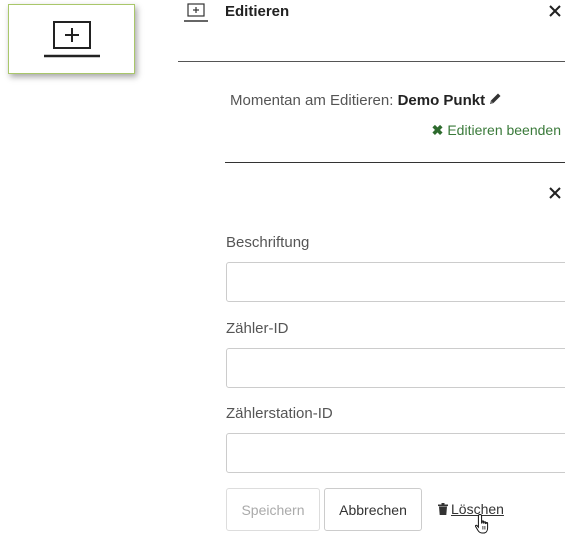 The width and height of the screenshot is (565, 539). I want to click on stop-editing-link: ✖ Editieren beenden, so click(496, 130).